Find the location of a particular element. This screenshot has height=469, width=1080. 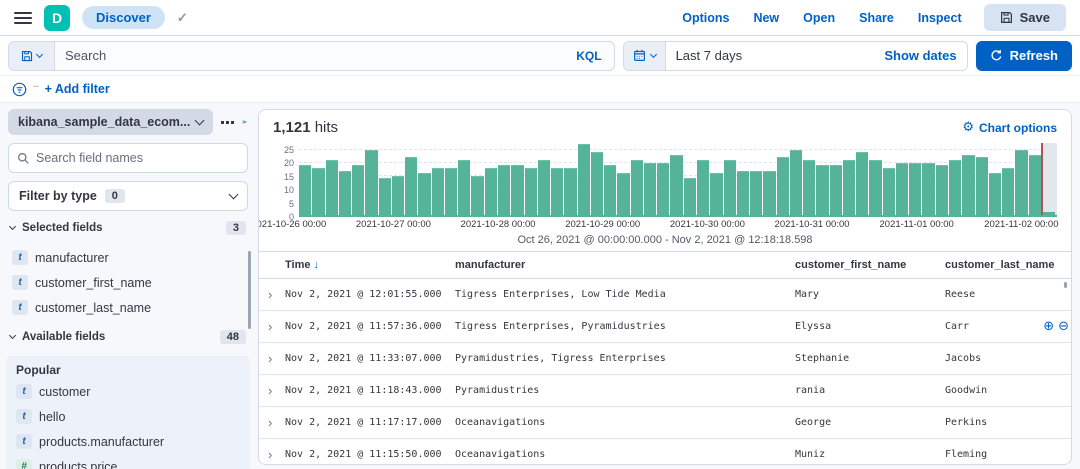

menu-icon is located at coordinates (23, 17).